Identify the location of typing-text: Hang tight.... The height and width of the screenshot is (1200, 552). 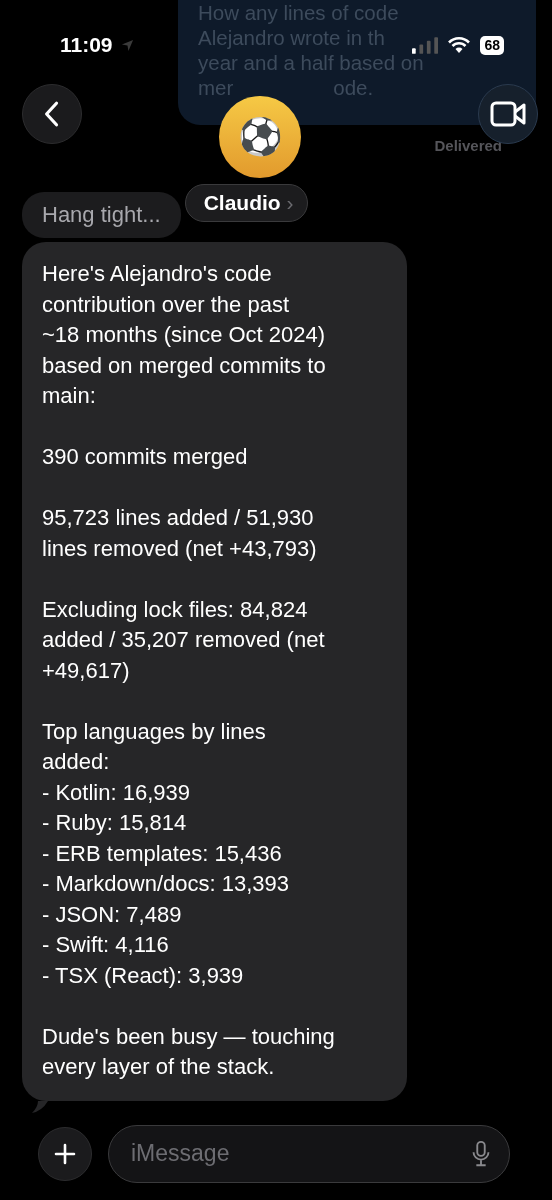
(101, 214).